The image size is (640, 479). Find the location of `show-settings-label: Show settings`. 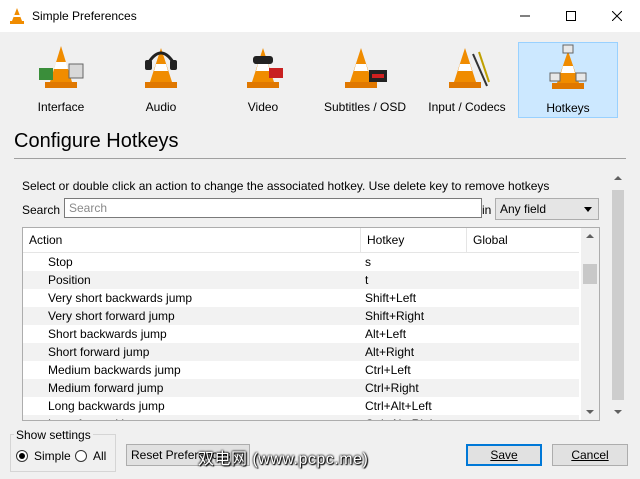

show-settings-label: Show settings is located at coordinates (53, 435).